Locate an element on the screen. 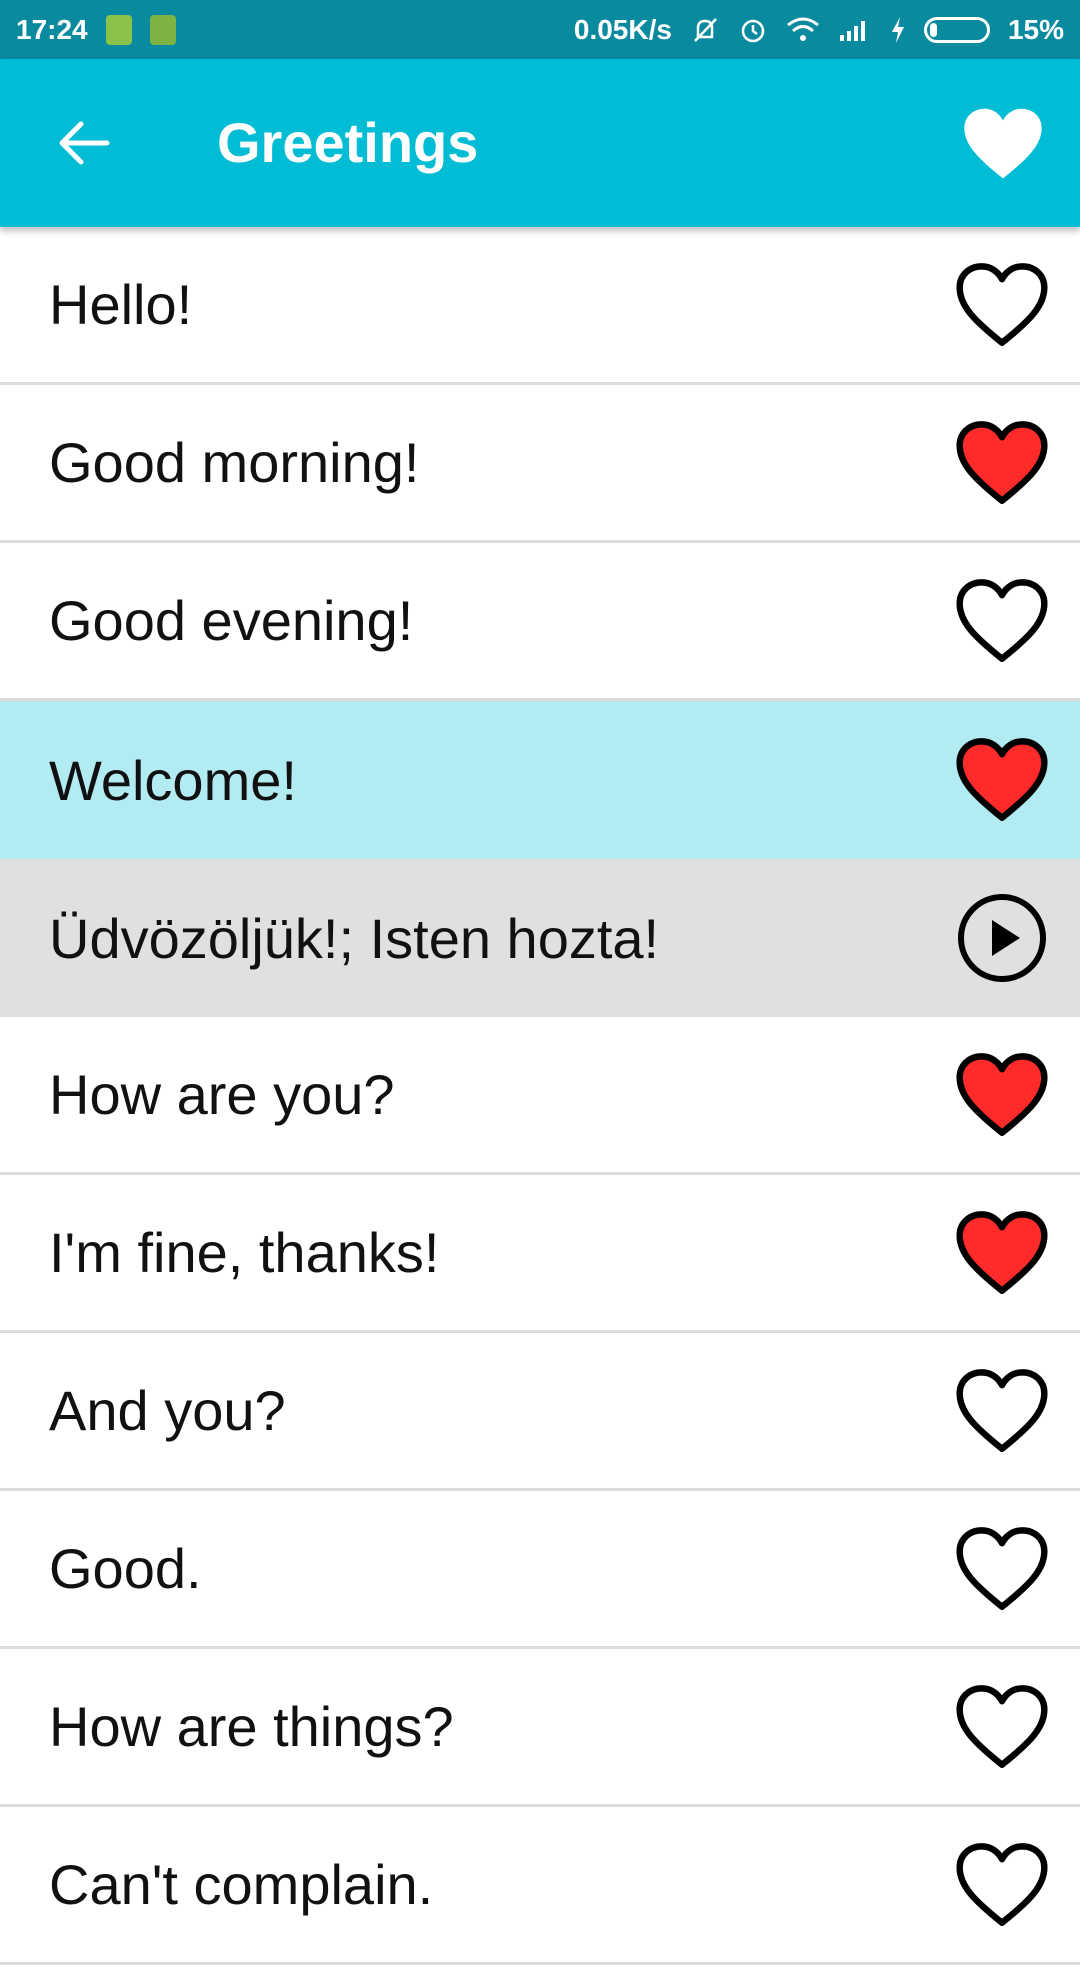  phrase-label: Welcome! is located at coordinates (173, 780).